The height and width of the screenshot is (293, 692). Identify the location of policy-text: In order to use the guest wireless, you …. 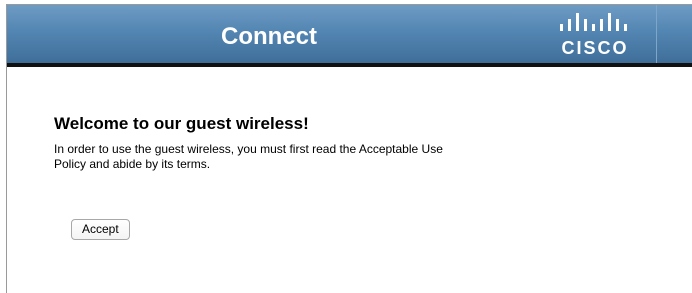
(294, 157).